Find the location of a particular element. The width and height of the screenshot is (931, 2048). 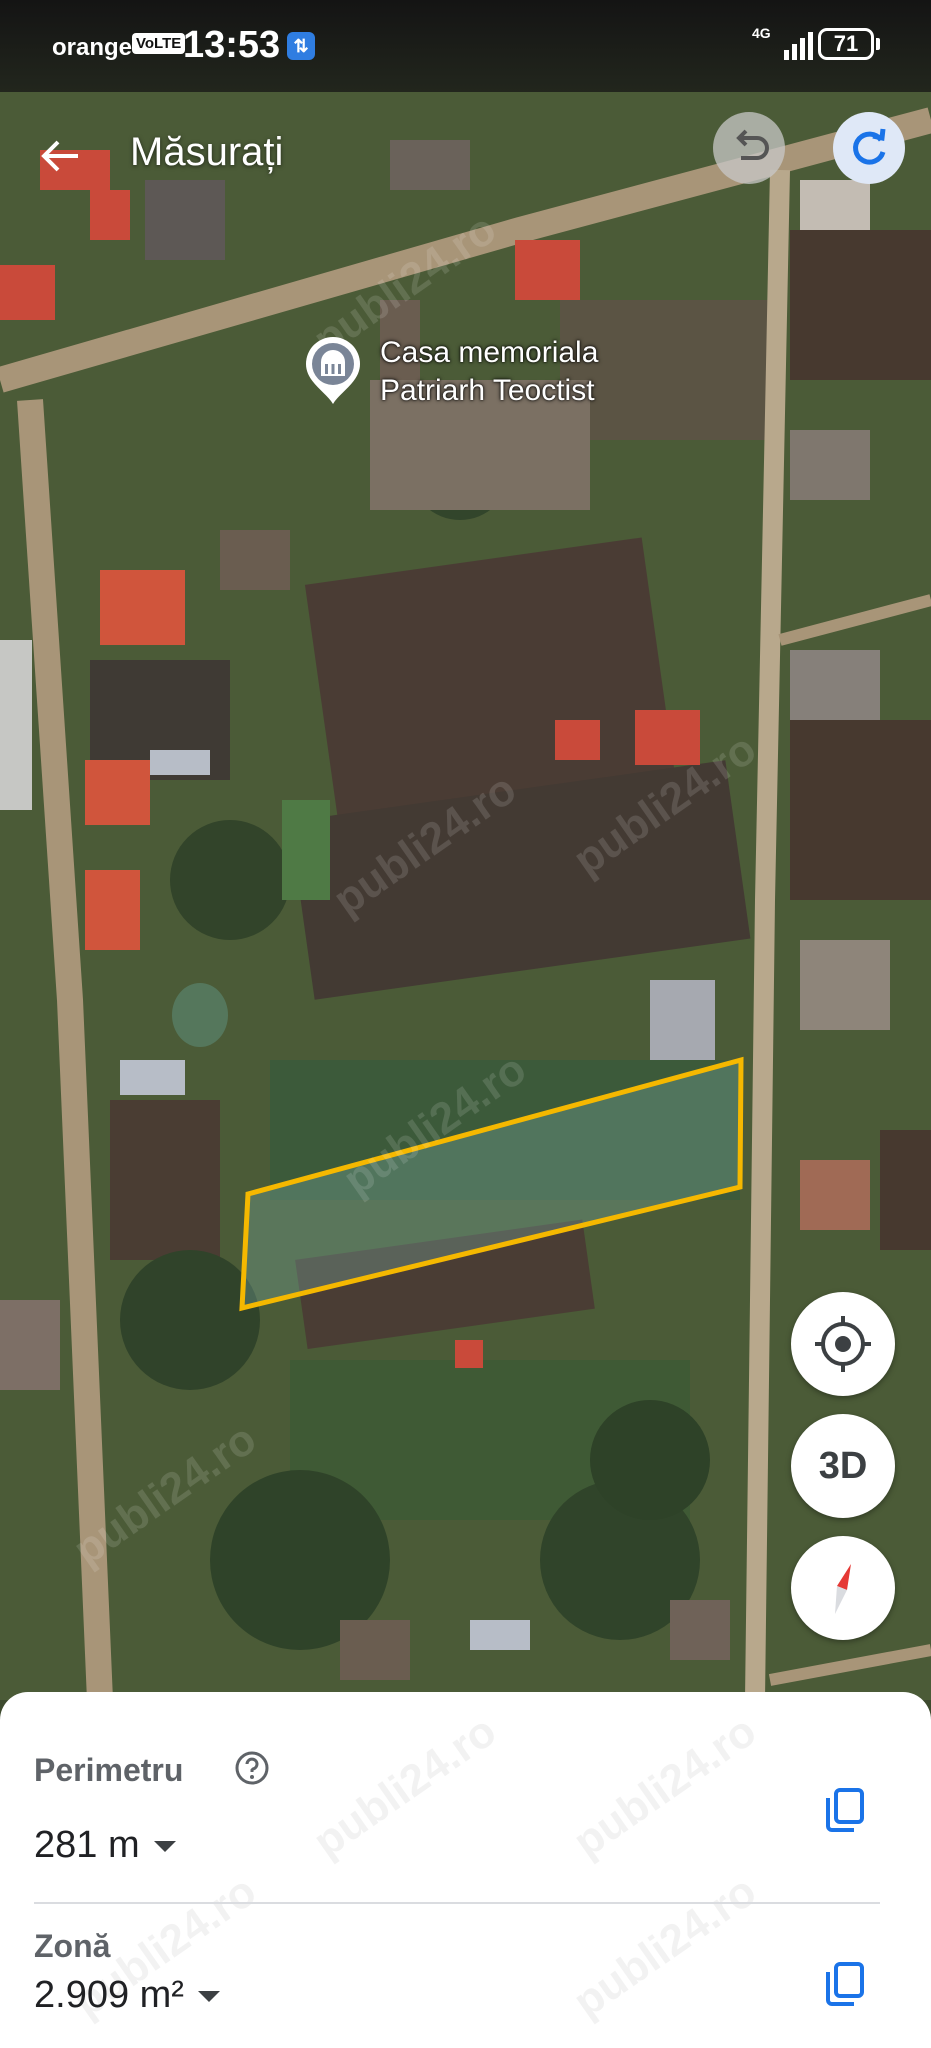

area-label: Zonă is located at coordinates (72, 1946).